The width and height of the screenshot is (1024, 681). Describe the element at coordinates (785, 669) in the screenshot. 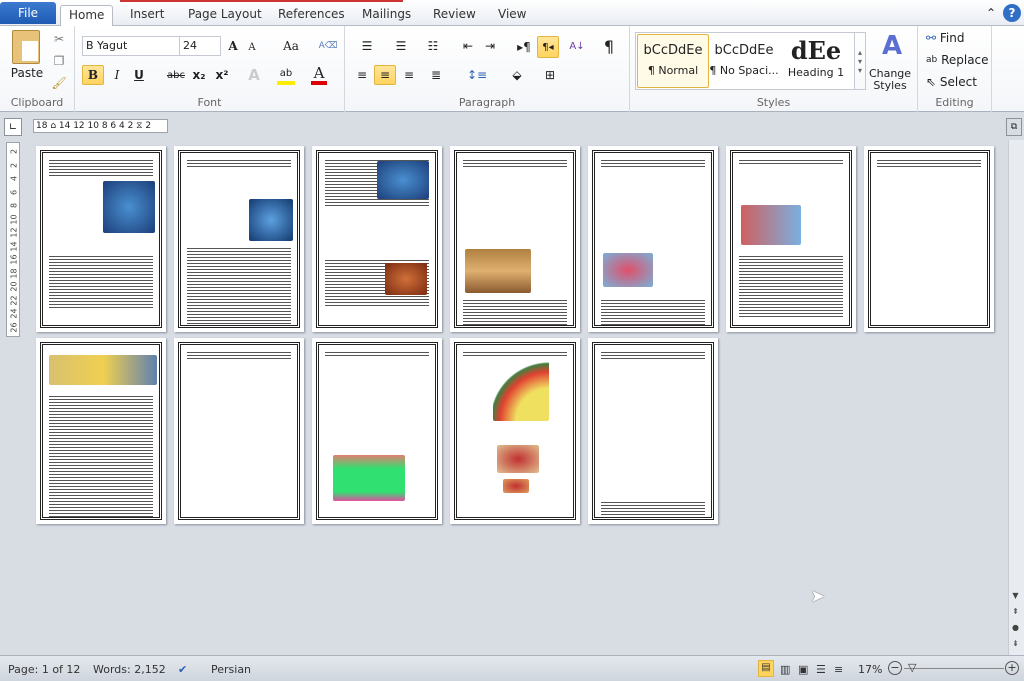

I see `full-screen-reading-icon: ▥` at that location.